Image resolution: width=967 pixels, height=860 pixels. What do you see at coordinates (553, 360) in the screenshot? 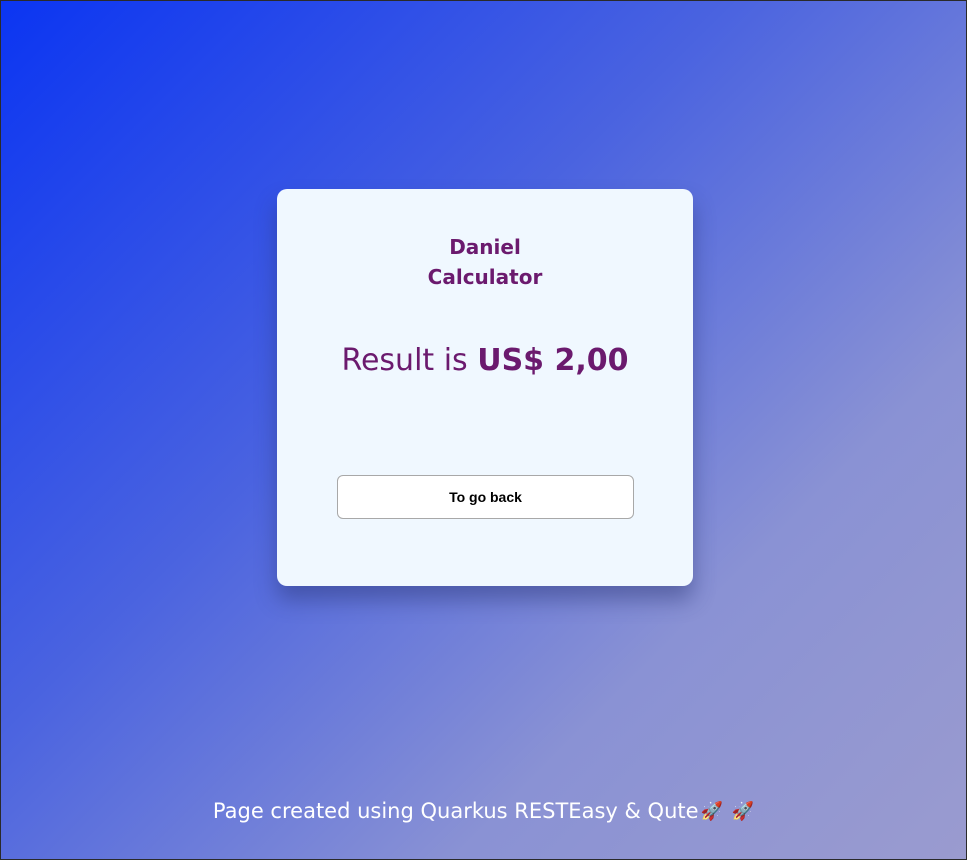
I see `result-value: US$ 2,00` at bounding box center [553, 360].